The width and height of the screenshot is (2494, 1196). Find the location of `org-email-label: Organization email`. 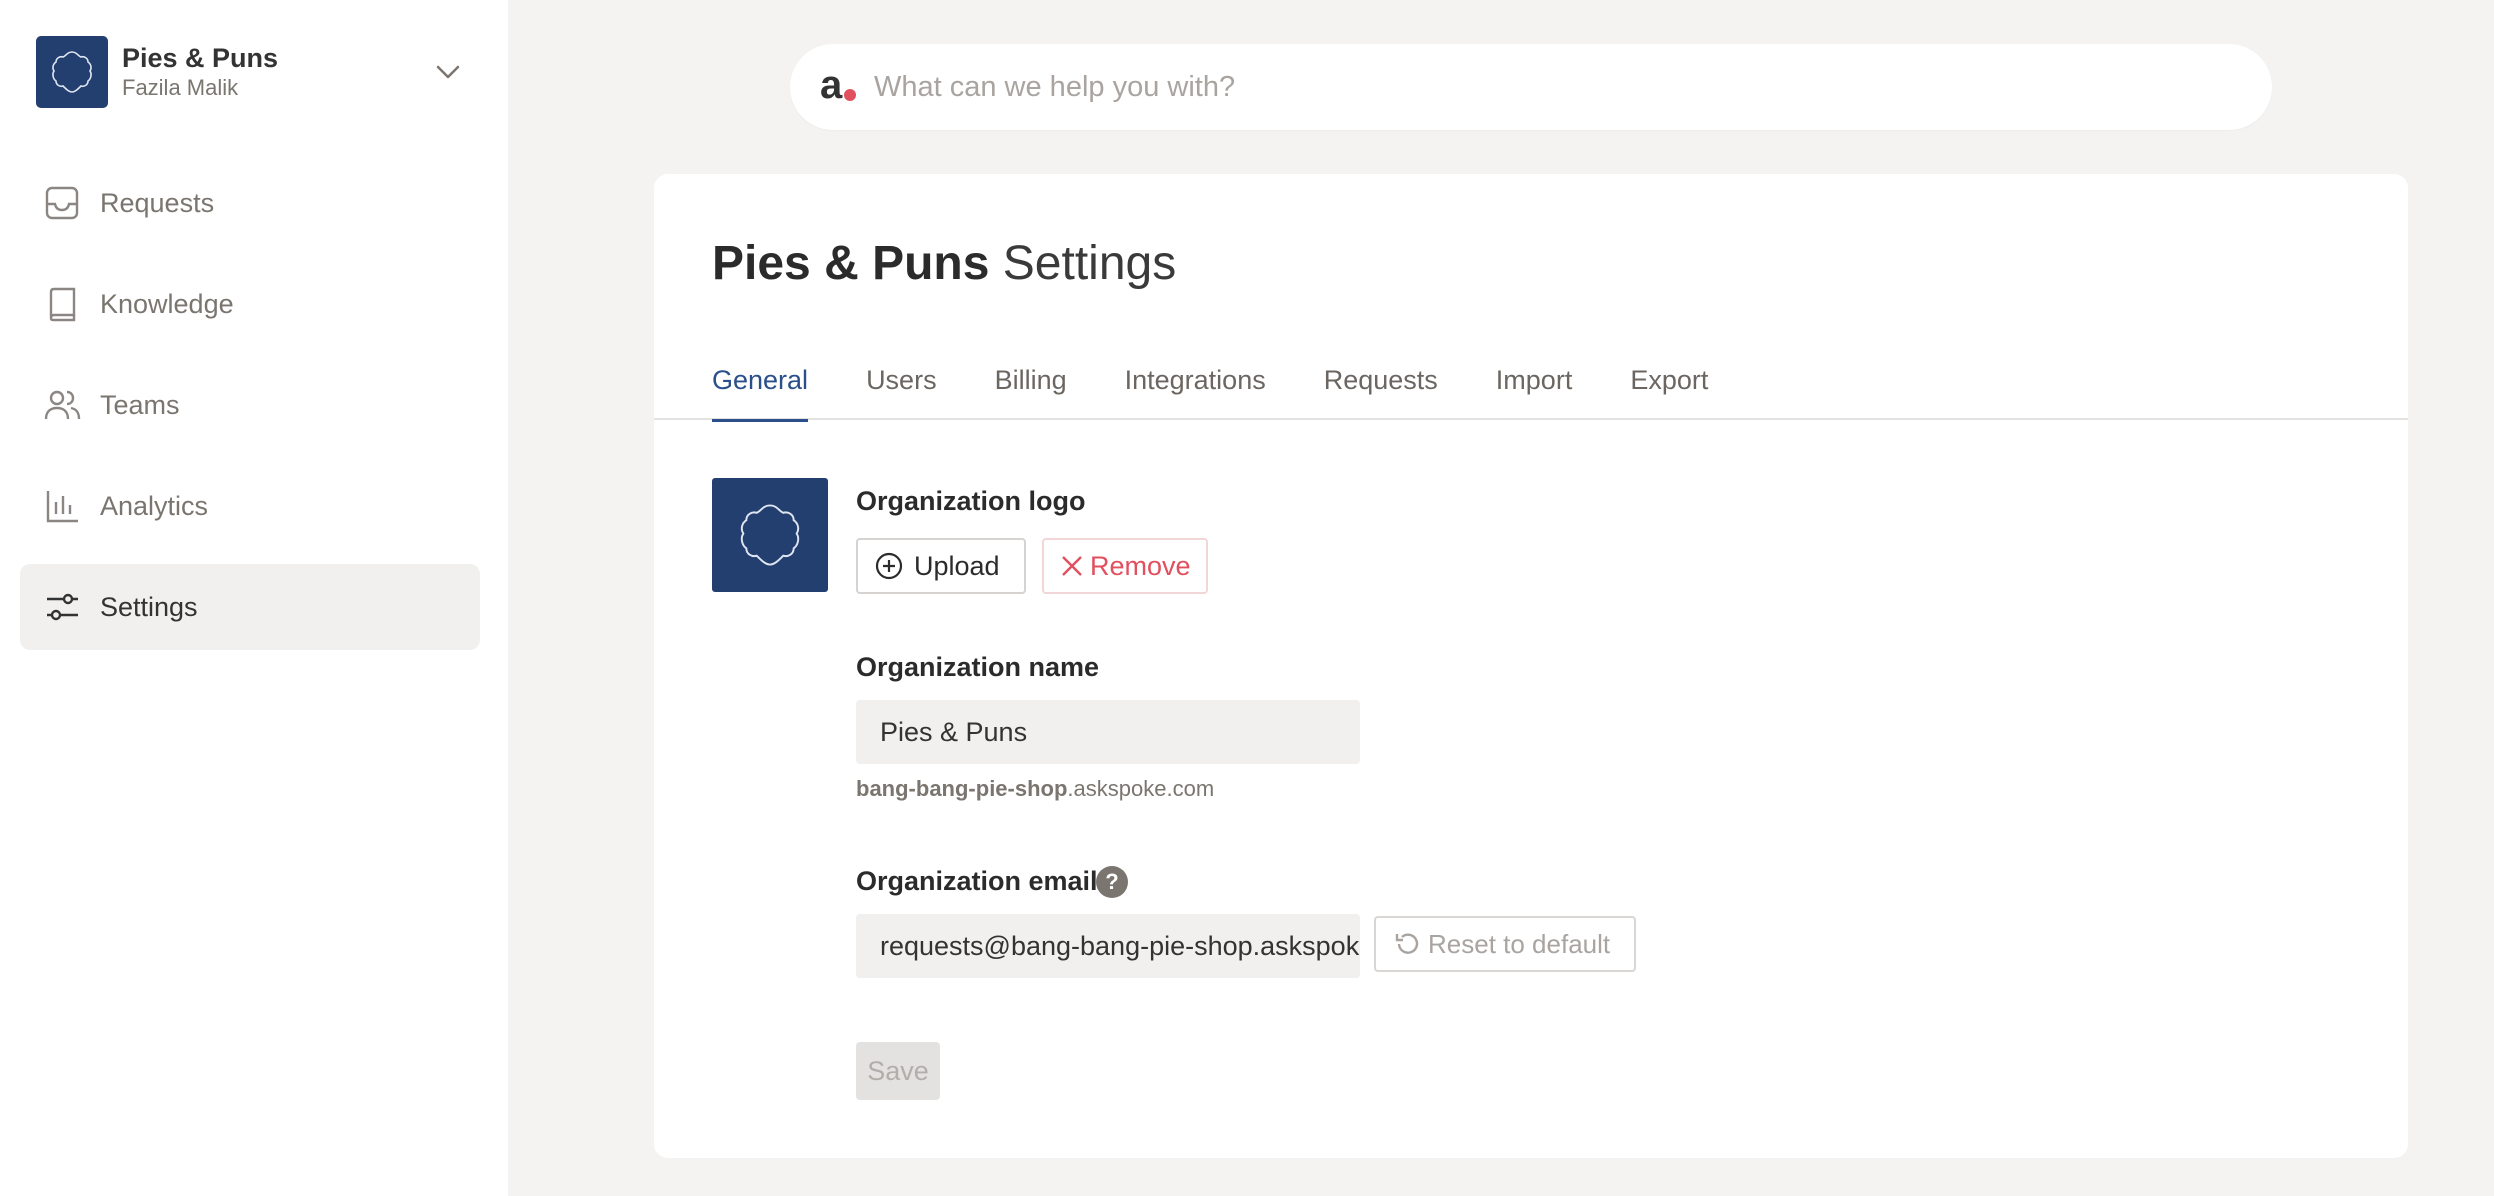

org-email-label: Organization email is located at coordinates (977, 881).